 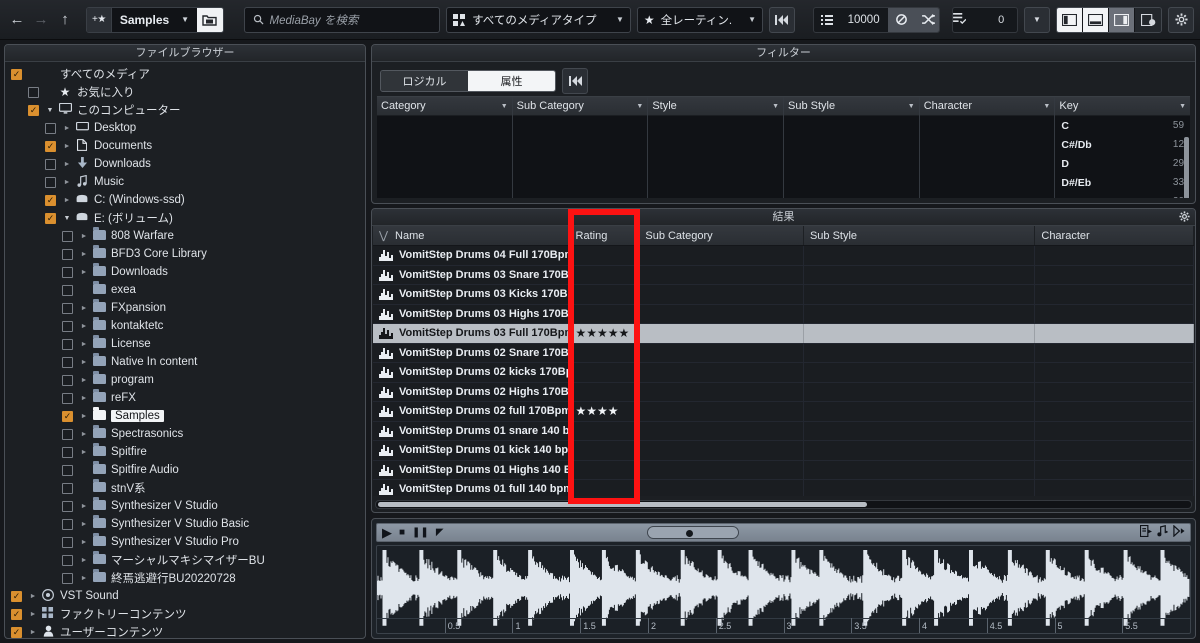 I want to click on tree-node: ► 終焉逃避行BU20220728, so click(x=185, y=577).